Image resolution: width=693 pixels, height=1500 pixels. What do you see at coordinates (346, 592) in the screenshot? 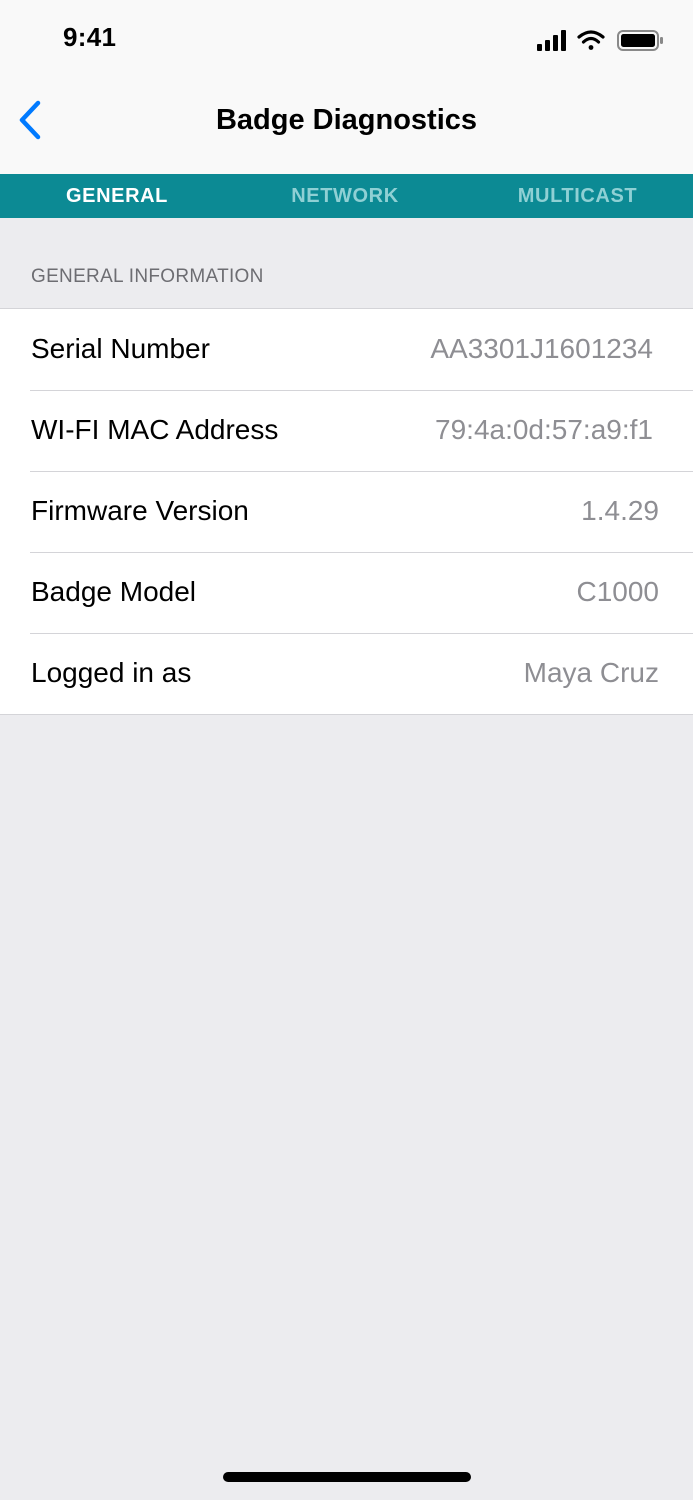
I see `list-row-badge-model: Badge Model C1000` at bounding box center [346, 592].